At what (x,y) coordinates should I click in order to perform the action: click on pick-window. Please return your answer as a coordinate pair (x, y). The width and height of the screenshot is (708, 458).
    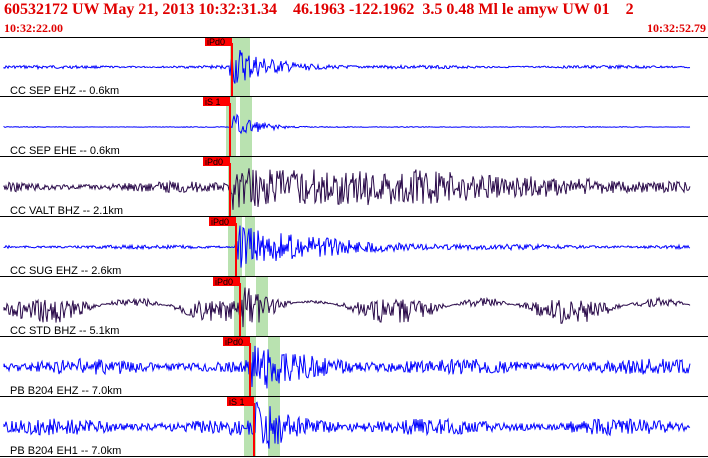
    Looking at the image, I should click on (274, 367).